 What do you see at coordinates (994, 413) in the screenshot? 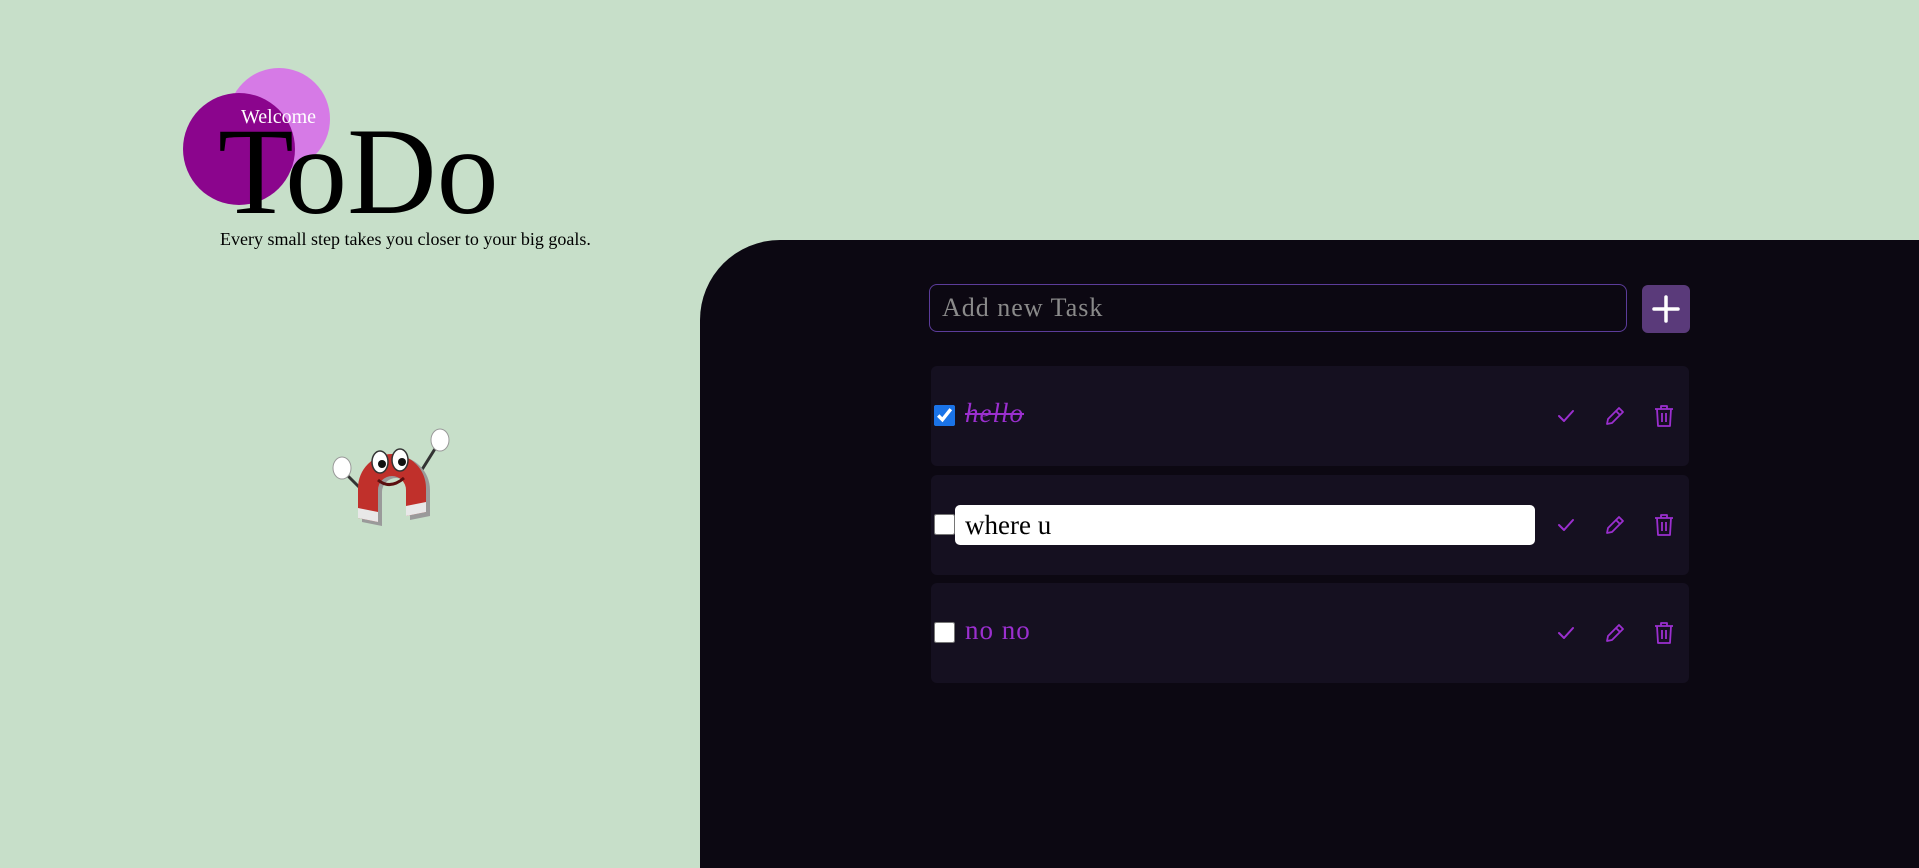
I see `task-label: hello` at bounding box center [994, 413].